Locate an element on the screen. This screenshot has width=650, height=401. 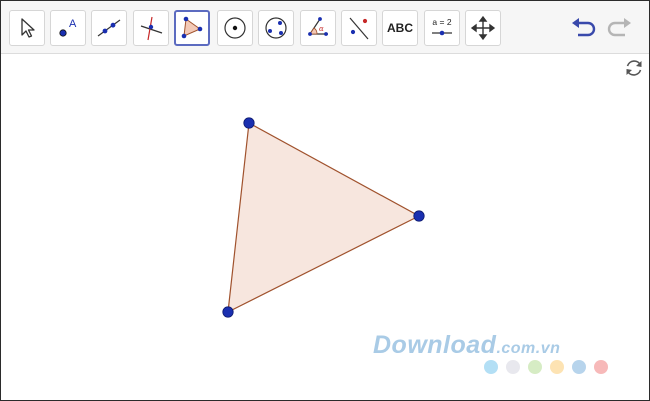
toolbar: A α ABC a = 2 is located at coordinates (325, 27).